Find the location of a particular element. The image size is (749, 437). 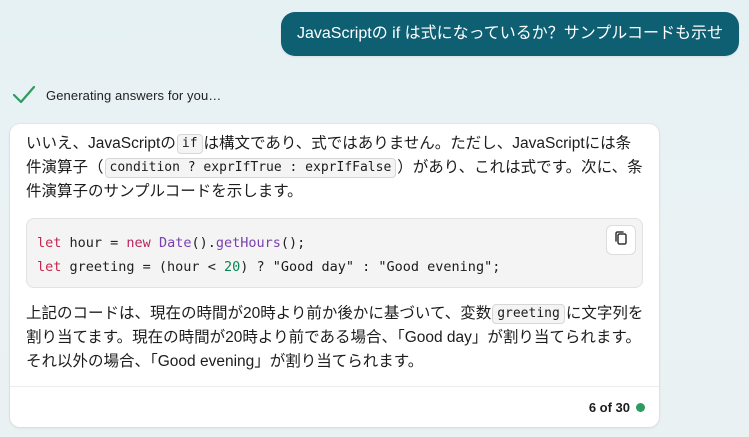

inline-code-greeting: greeting is located at coordinates (528, 314).